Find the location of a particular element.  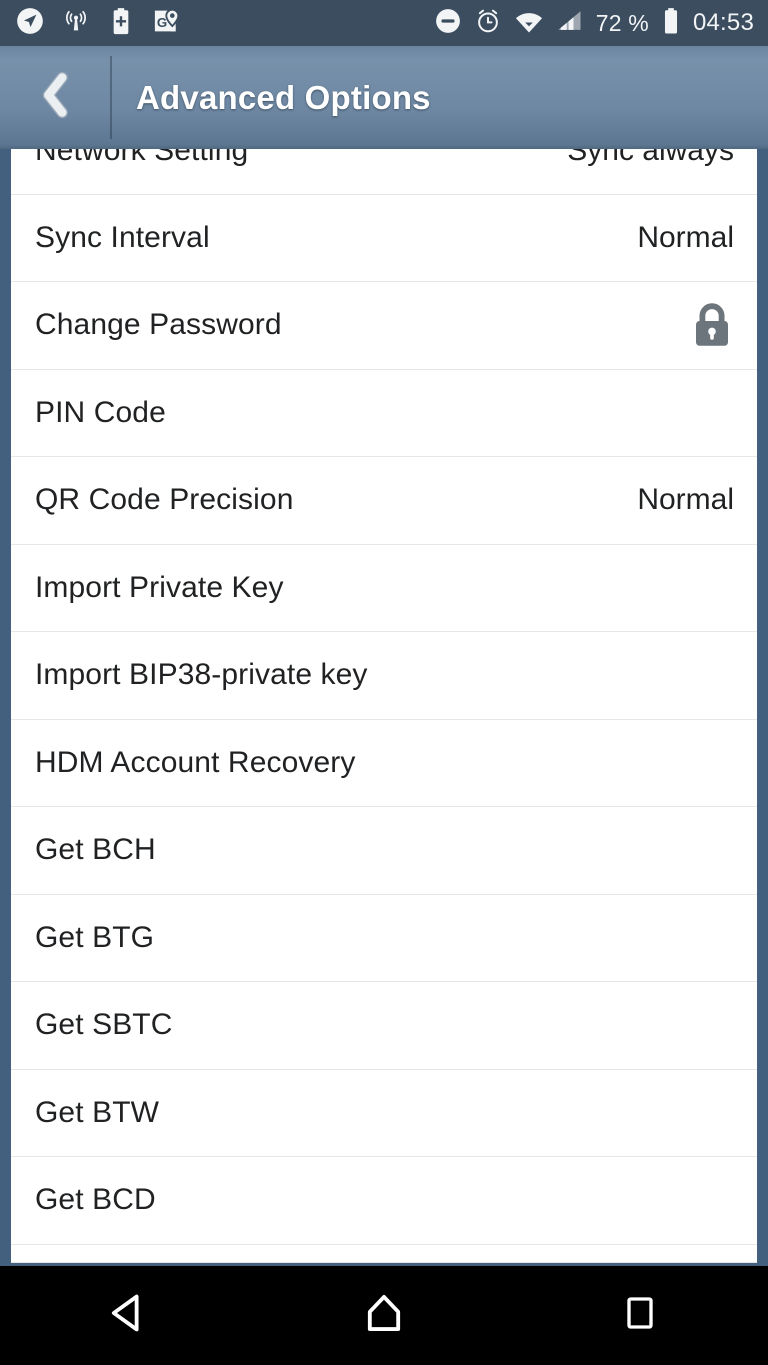

system-navigation-bar is located at coordinates (384, 1315).